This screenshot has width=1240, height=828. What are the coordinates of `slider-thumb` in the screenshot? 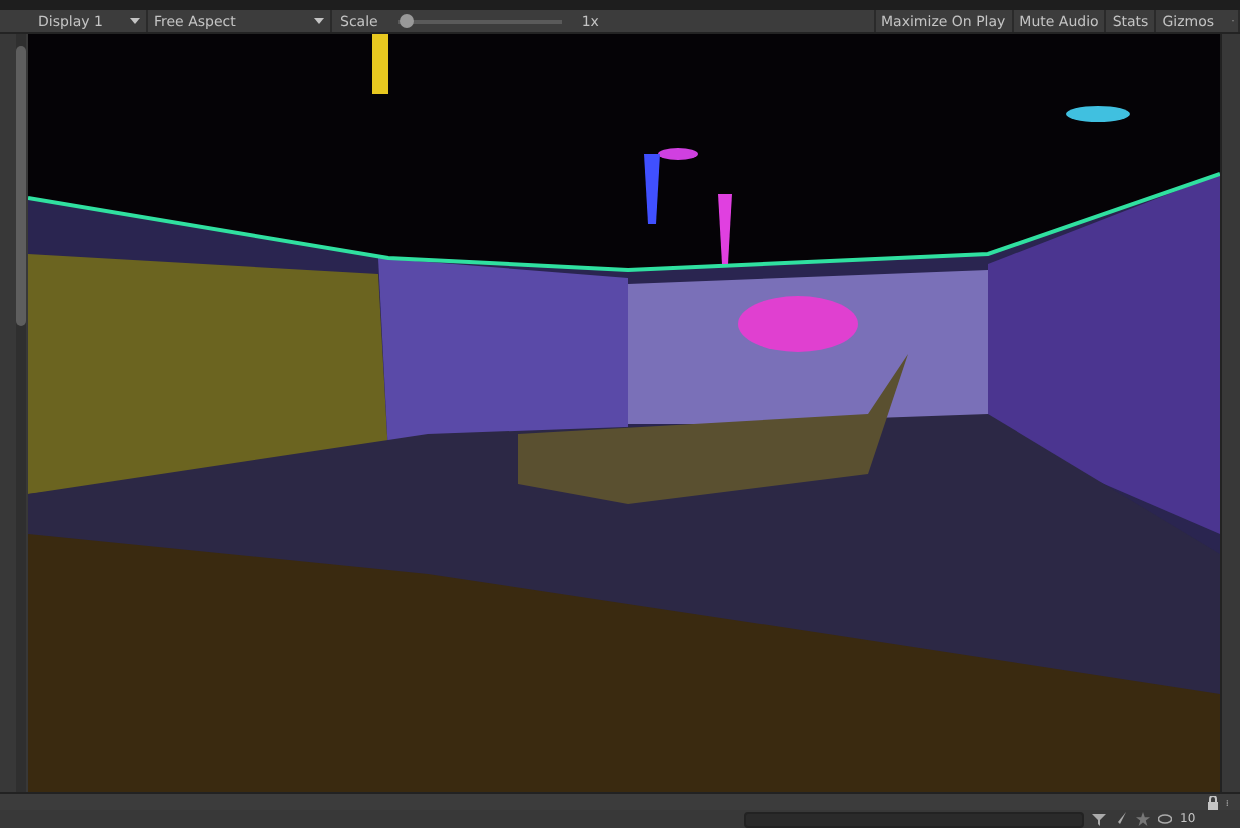 It's located at (407, 21).